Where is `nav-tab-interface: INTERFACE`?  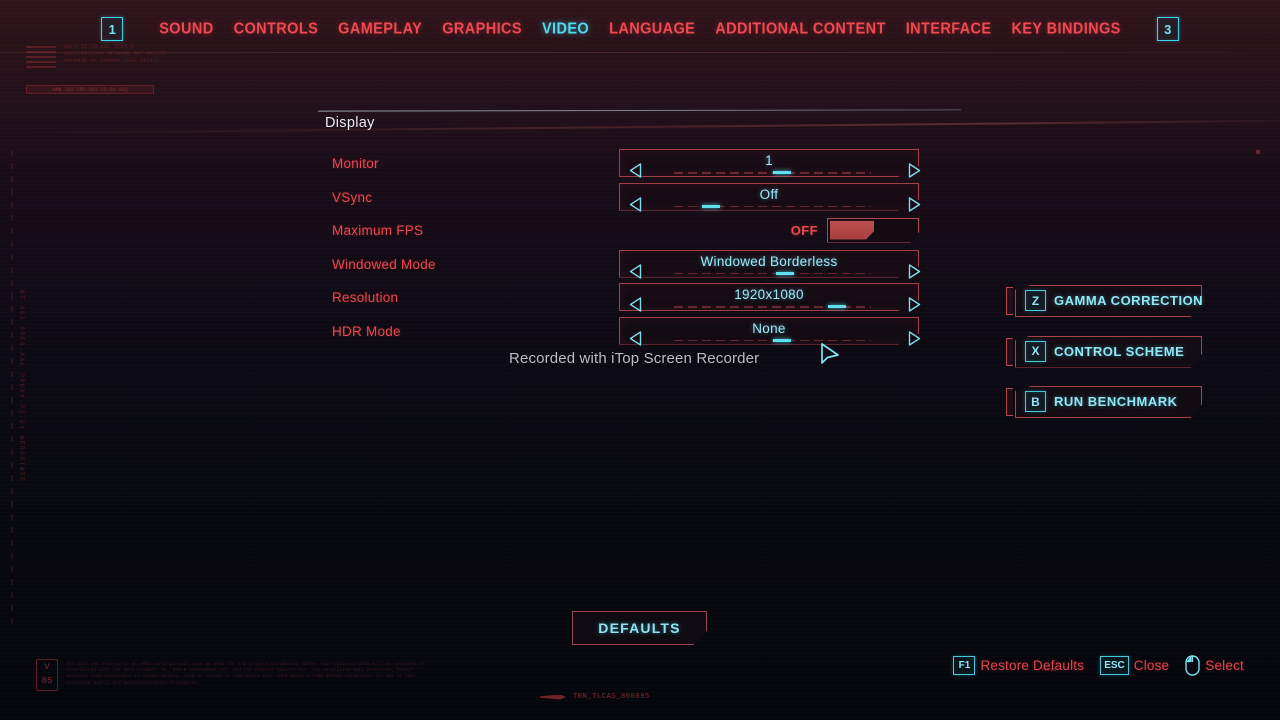 nav-tab-interface: INTERFACE is located at coordinates (949, 28).